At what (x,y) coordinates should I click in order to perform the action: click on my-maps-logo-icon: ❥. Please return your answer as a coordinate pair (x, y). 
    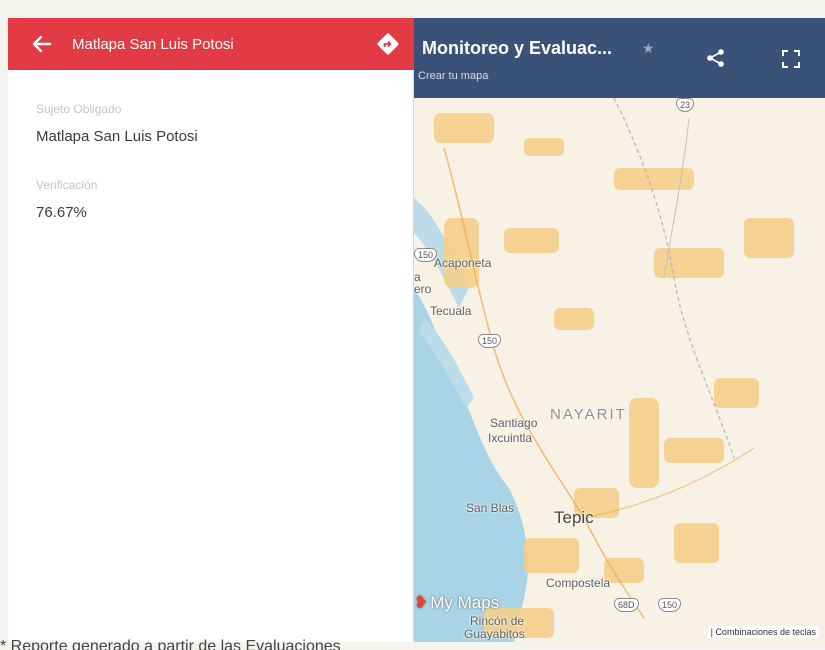
    Looking at the image, I should click on (421, 602).